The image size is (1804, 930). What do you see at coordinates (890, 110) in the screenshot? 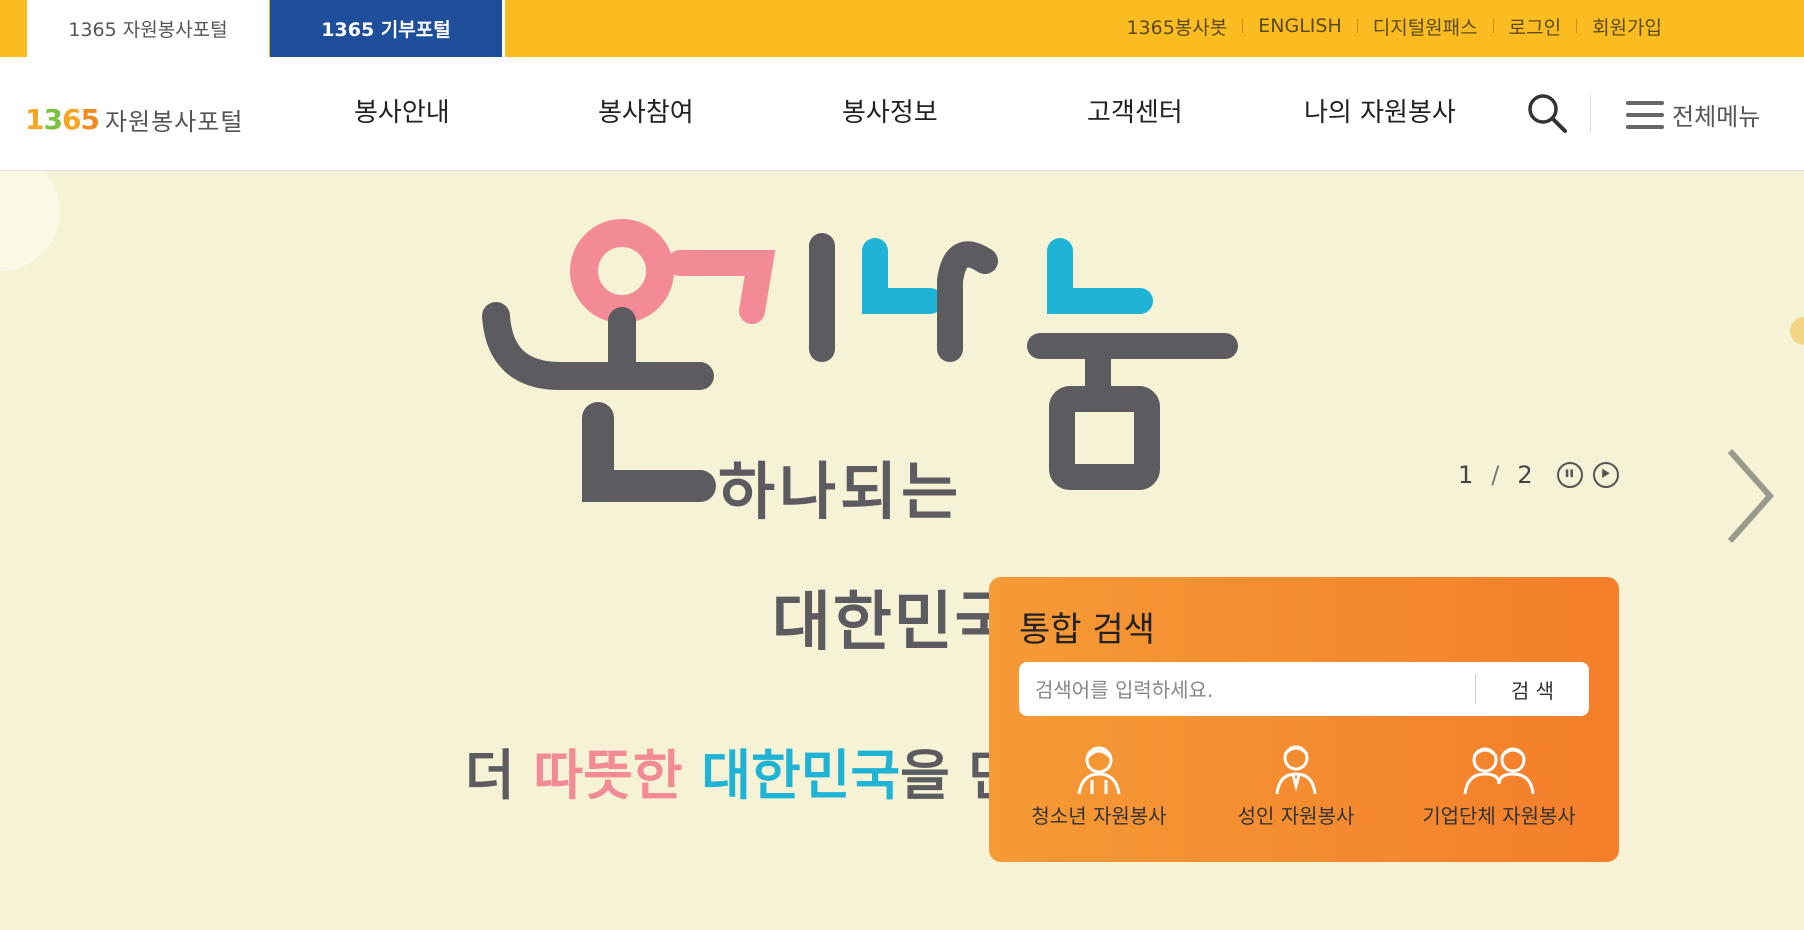
I see `menu-service-info: 봉사정보` at bounding box center [890, 110].